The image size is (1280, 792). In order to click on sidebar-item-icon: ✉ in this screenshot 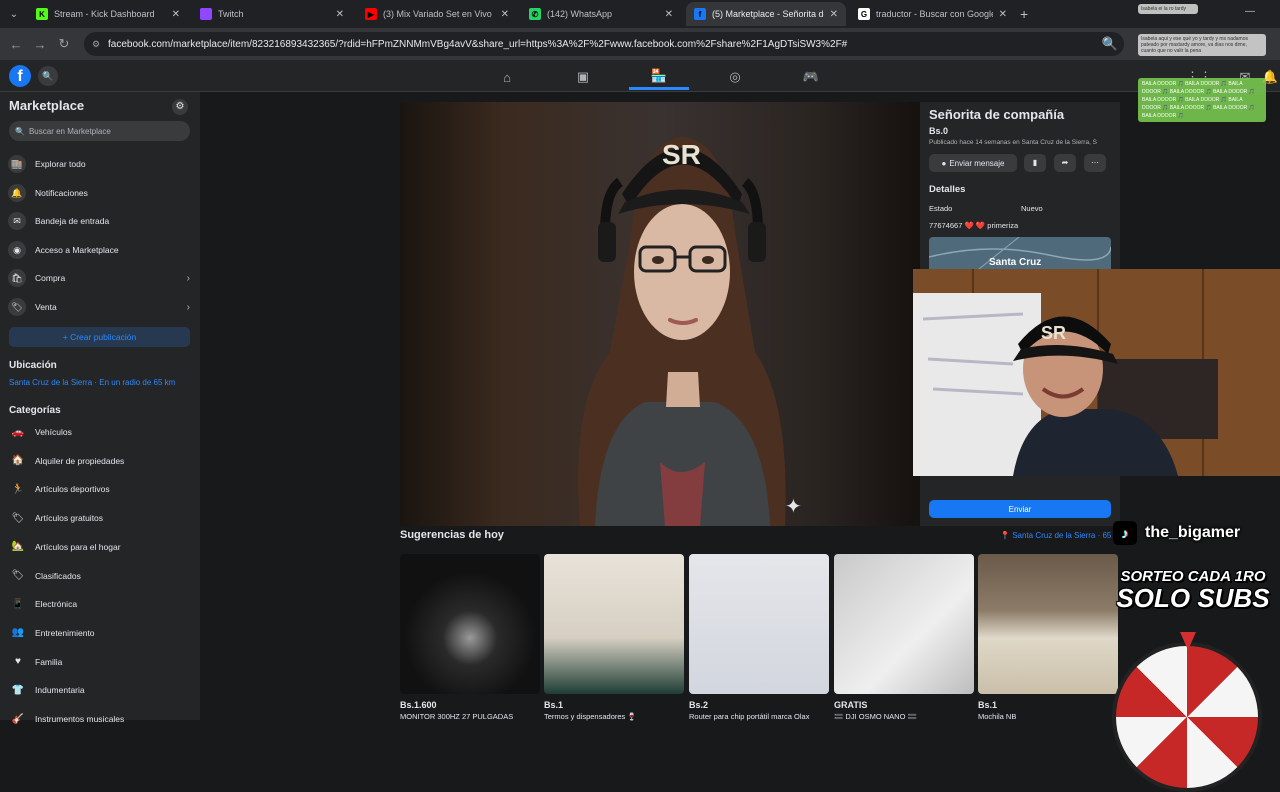, I will do `click(17, 221)`.